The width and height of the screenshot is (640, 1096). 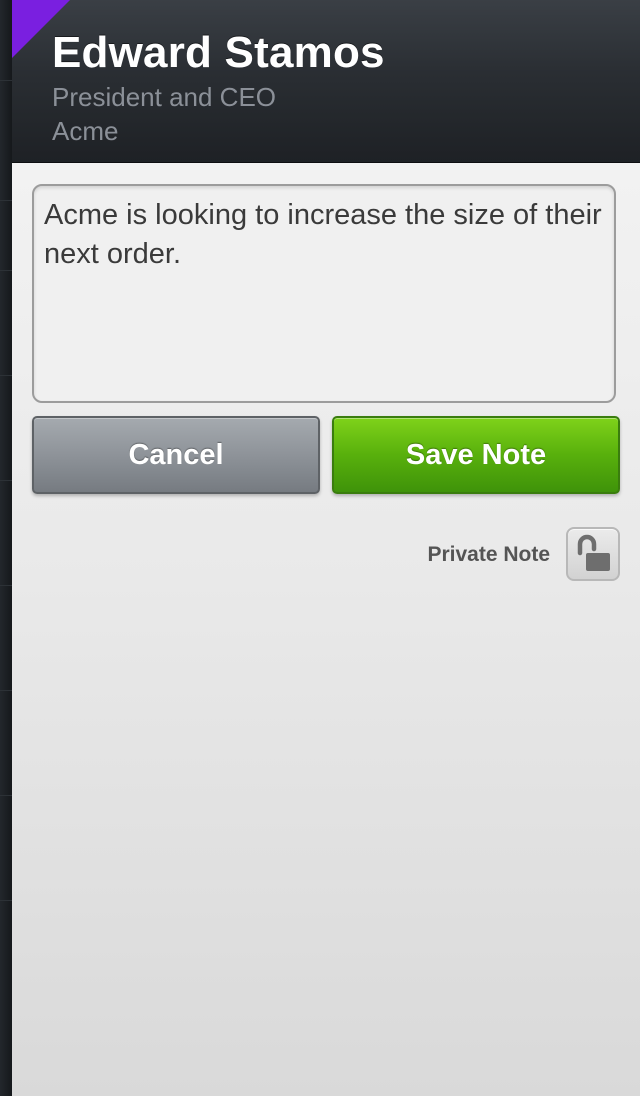 What do you see at coordinates (476, 455) in the screenshot?
I see `save-note-button: Save Note` at bounding box center [476, 455].